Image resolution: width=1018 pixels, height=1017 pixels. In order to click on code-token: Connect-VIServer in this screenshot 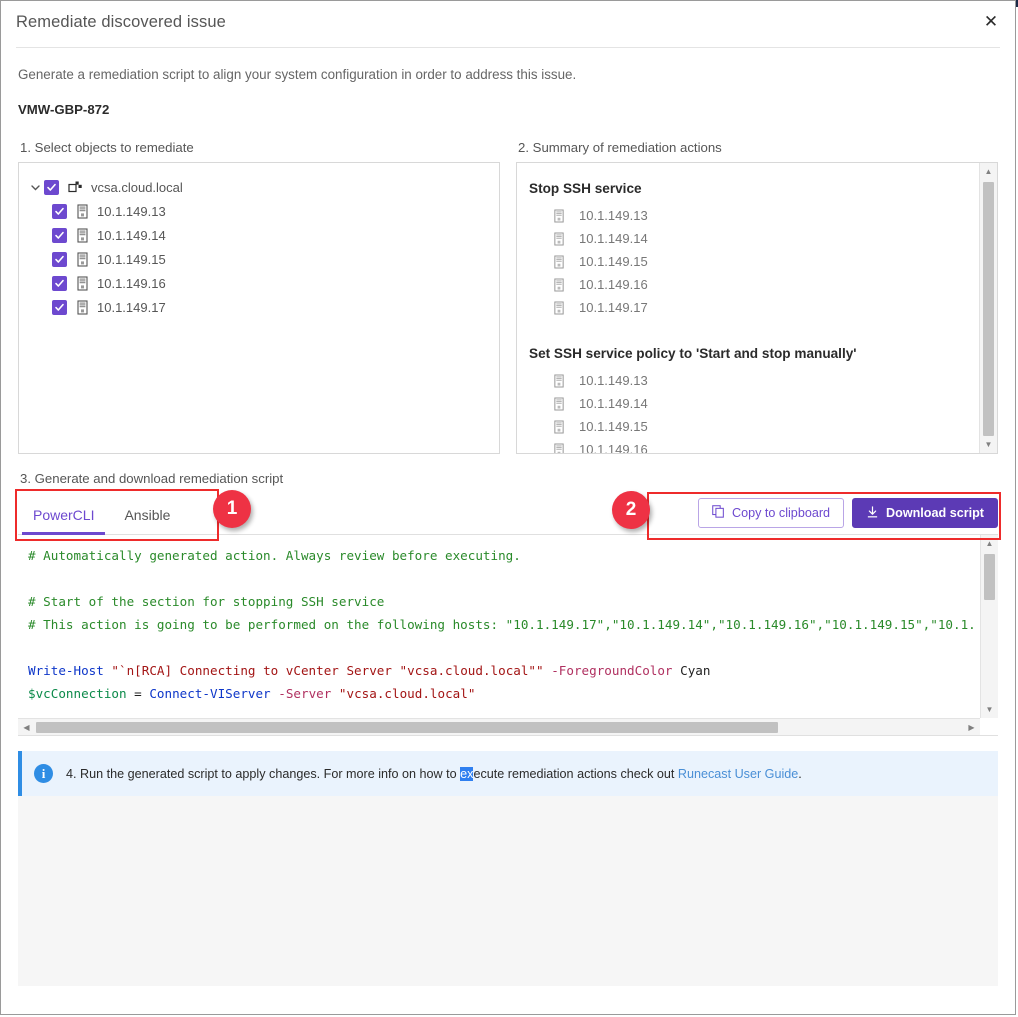, I will do `click(210, 693)`.